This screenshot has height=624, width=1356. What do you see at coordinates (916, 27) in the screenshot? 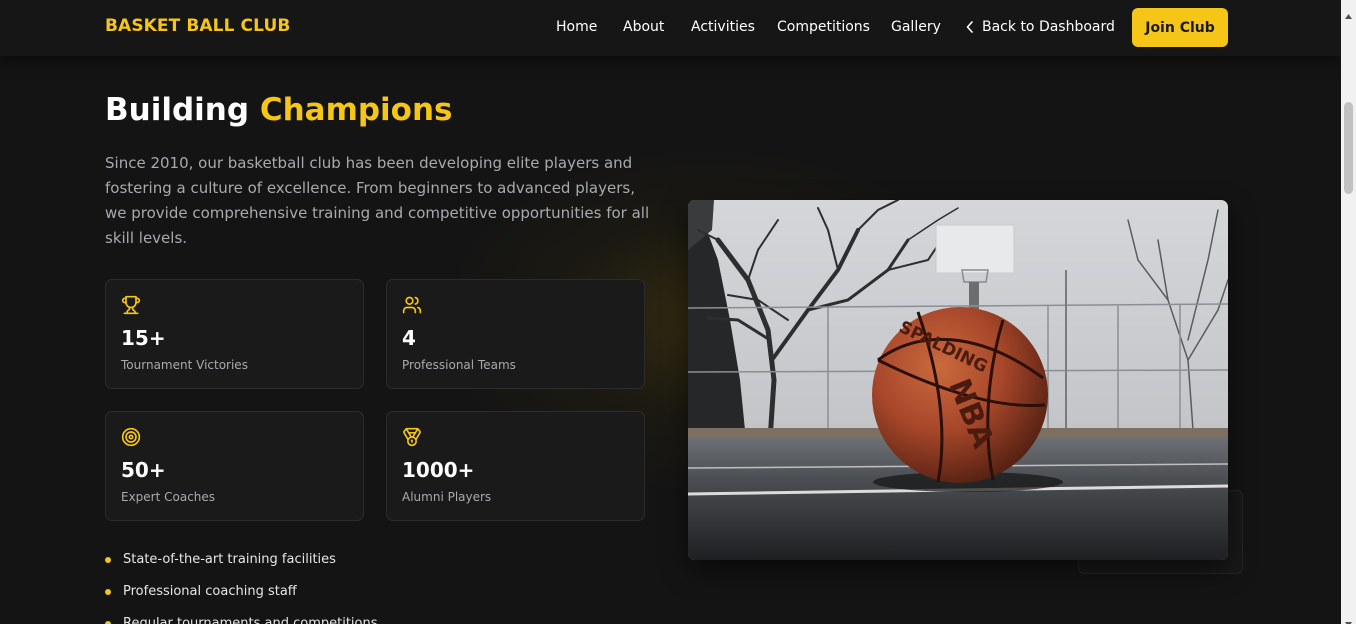
I see `nav-gallery: Gallery` at bounding box center [916, 27].